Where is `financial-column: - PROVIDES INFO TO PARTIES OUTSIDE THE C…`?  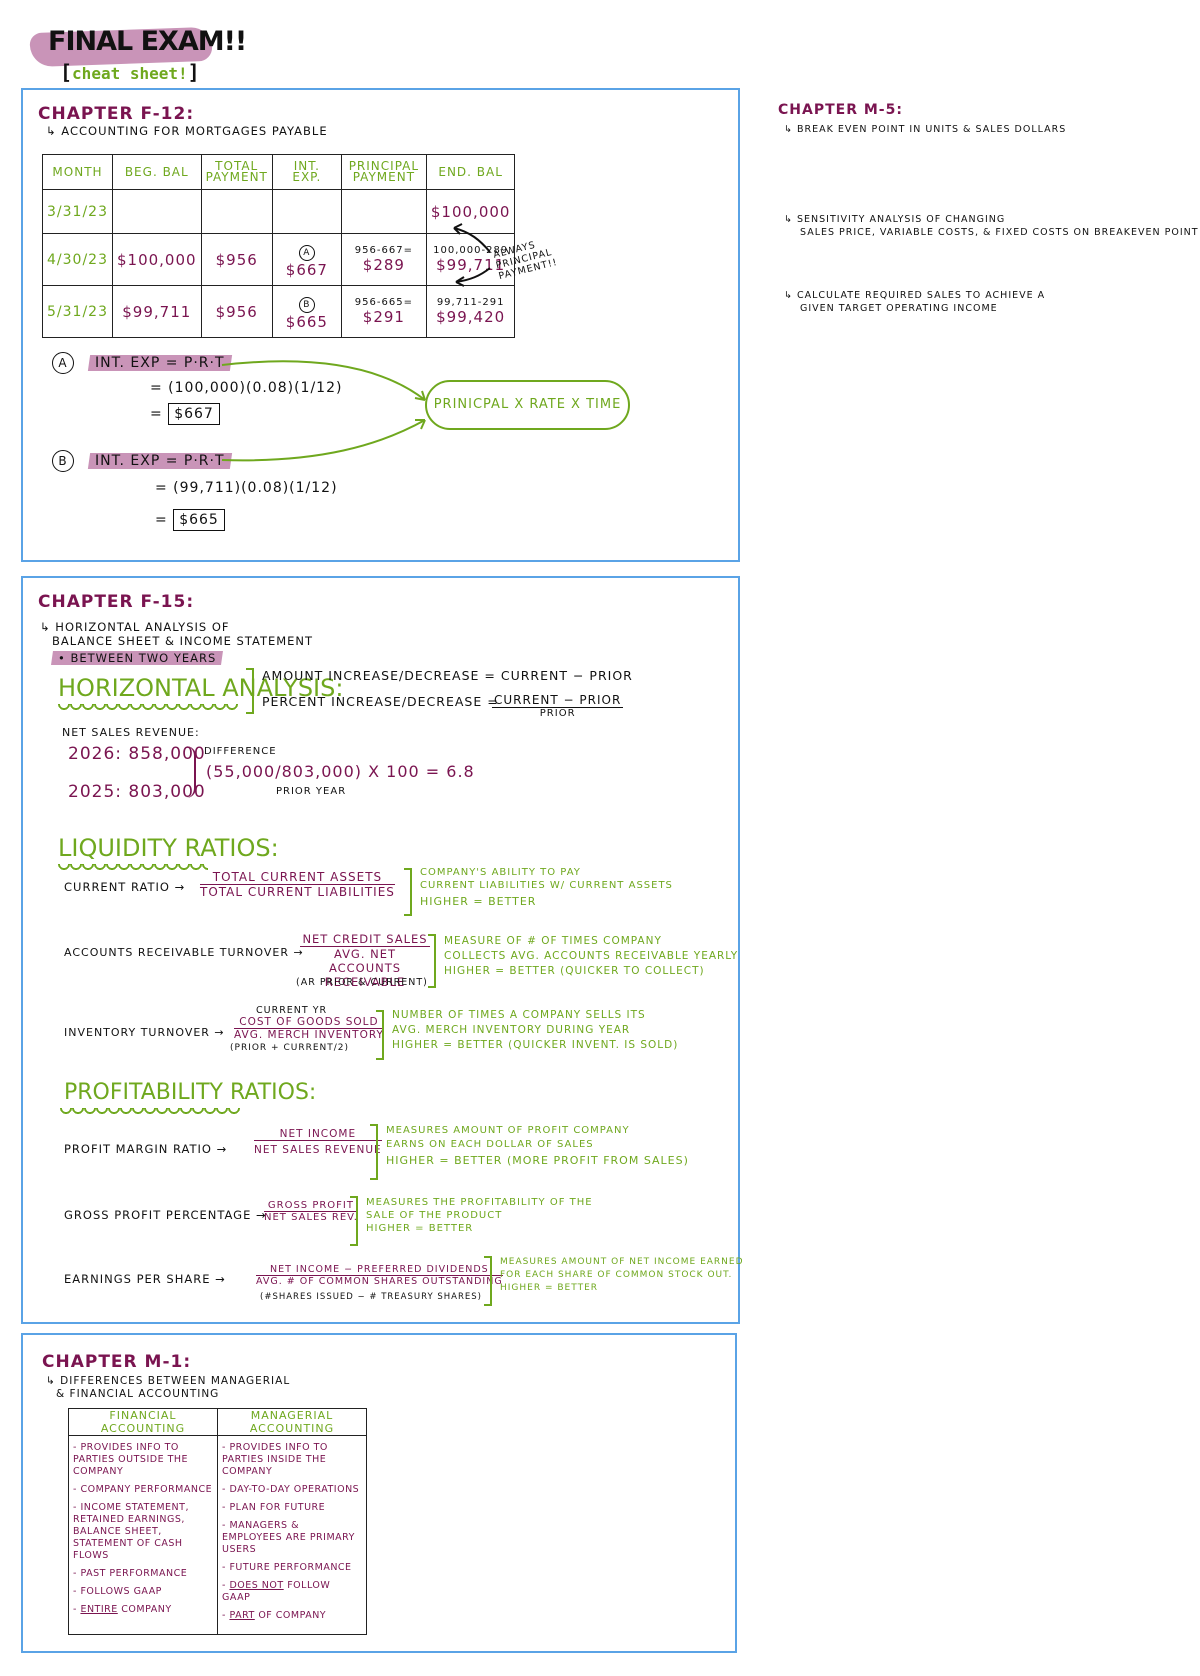
financial-column: - PROVIDES INFO TO PARTIES OUTSIDE THE C… is located at coordinates (143, 1535).